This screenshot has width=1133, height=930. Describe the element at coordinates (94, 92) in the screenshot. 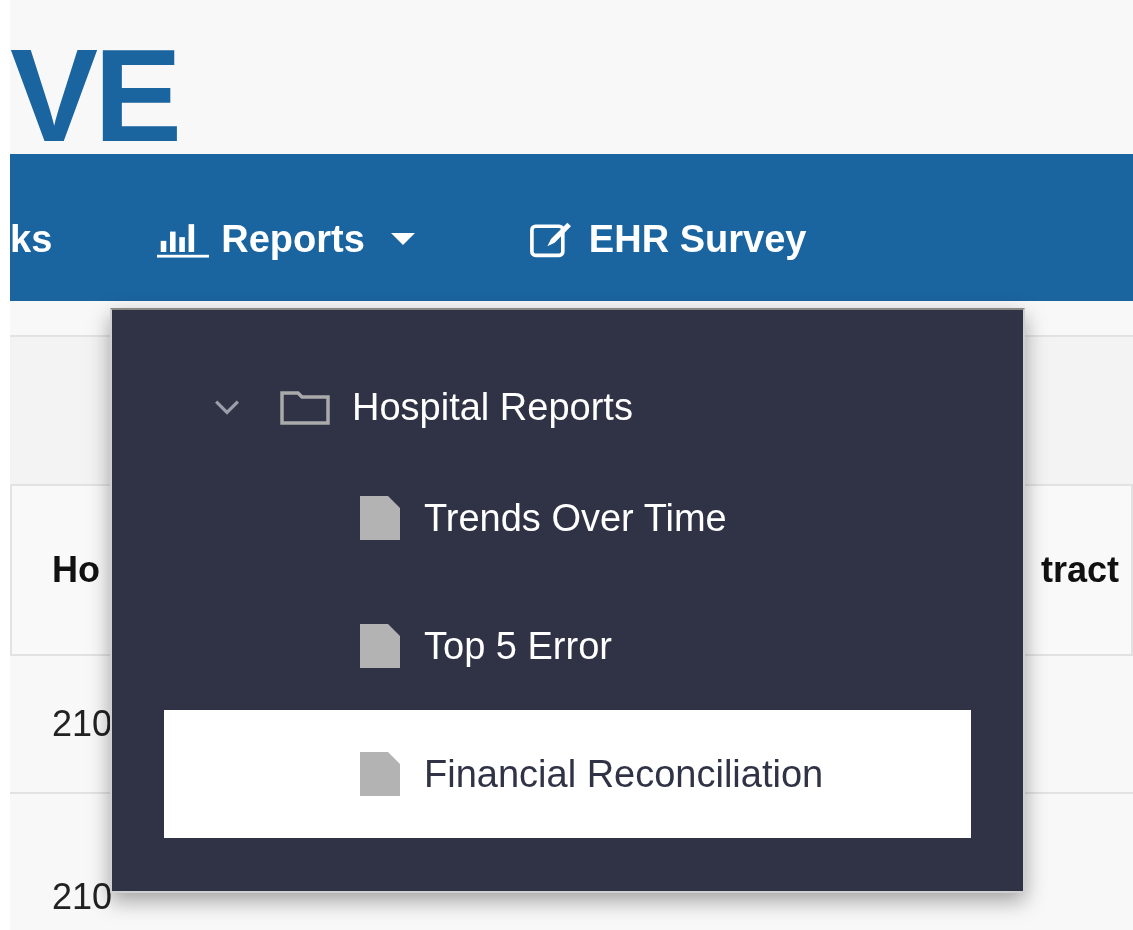

I see `logo: VE` at that location.